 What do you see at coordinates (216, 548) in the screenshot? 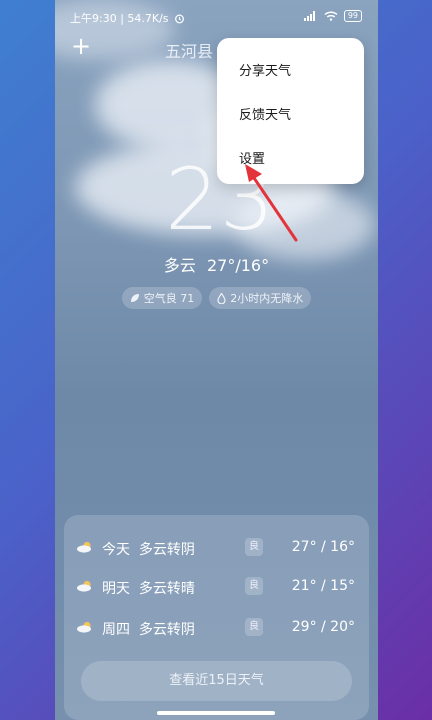
I see `forecast-row: 今天 多云转阴 良 27° / 16°` at bounding box center [216, 548].